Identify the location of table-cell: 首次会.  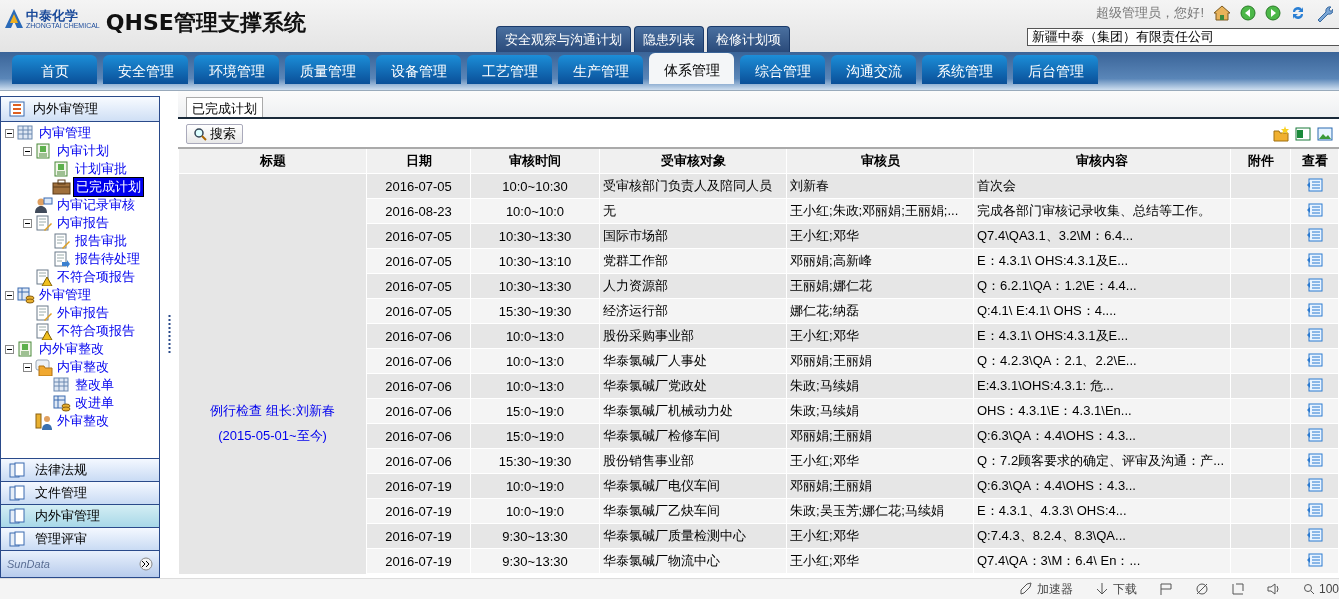
(996, 185).